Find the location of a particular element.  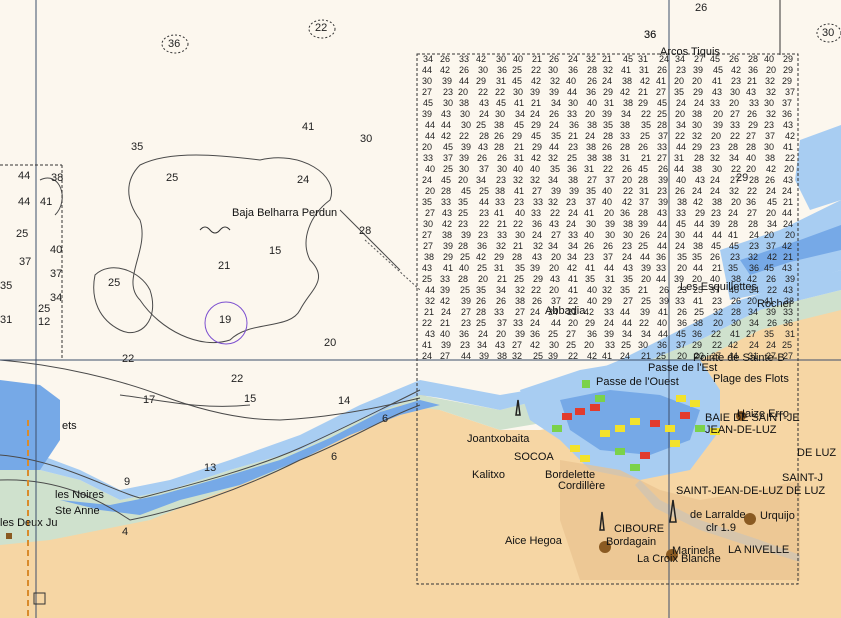

sounding: 12 is located at coordinates (44, 322).